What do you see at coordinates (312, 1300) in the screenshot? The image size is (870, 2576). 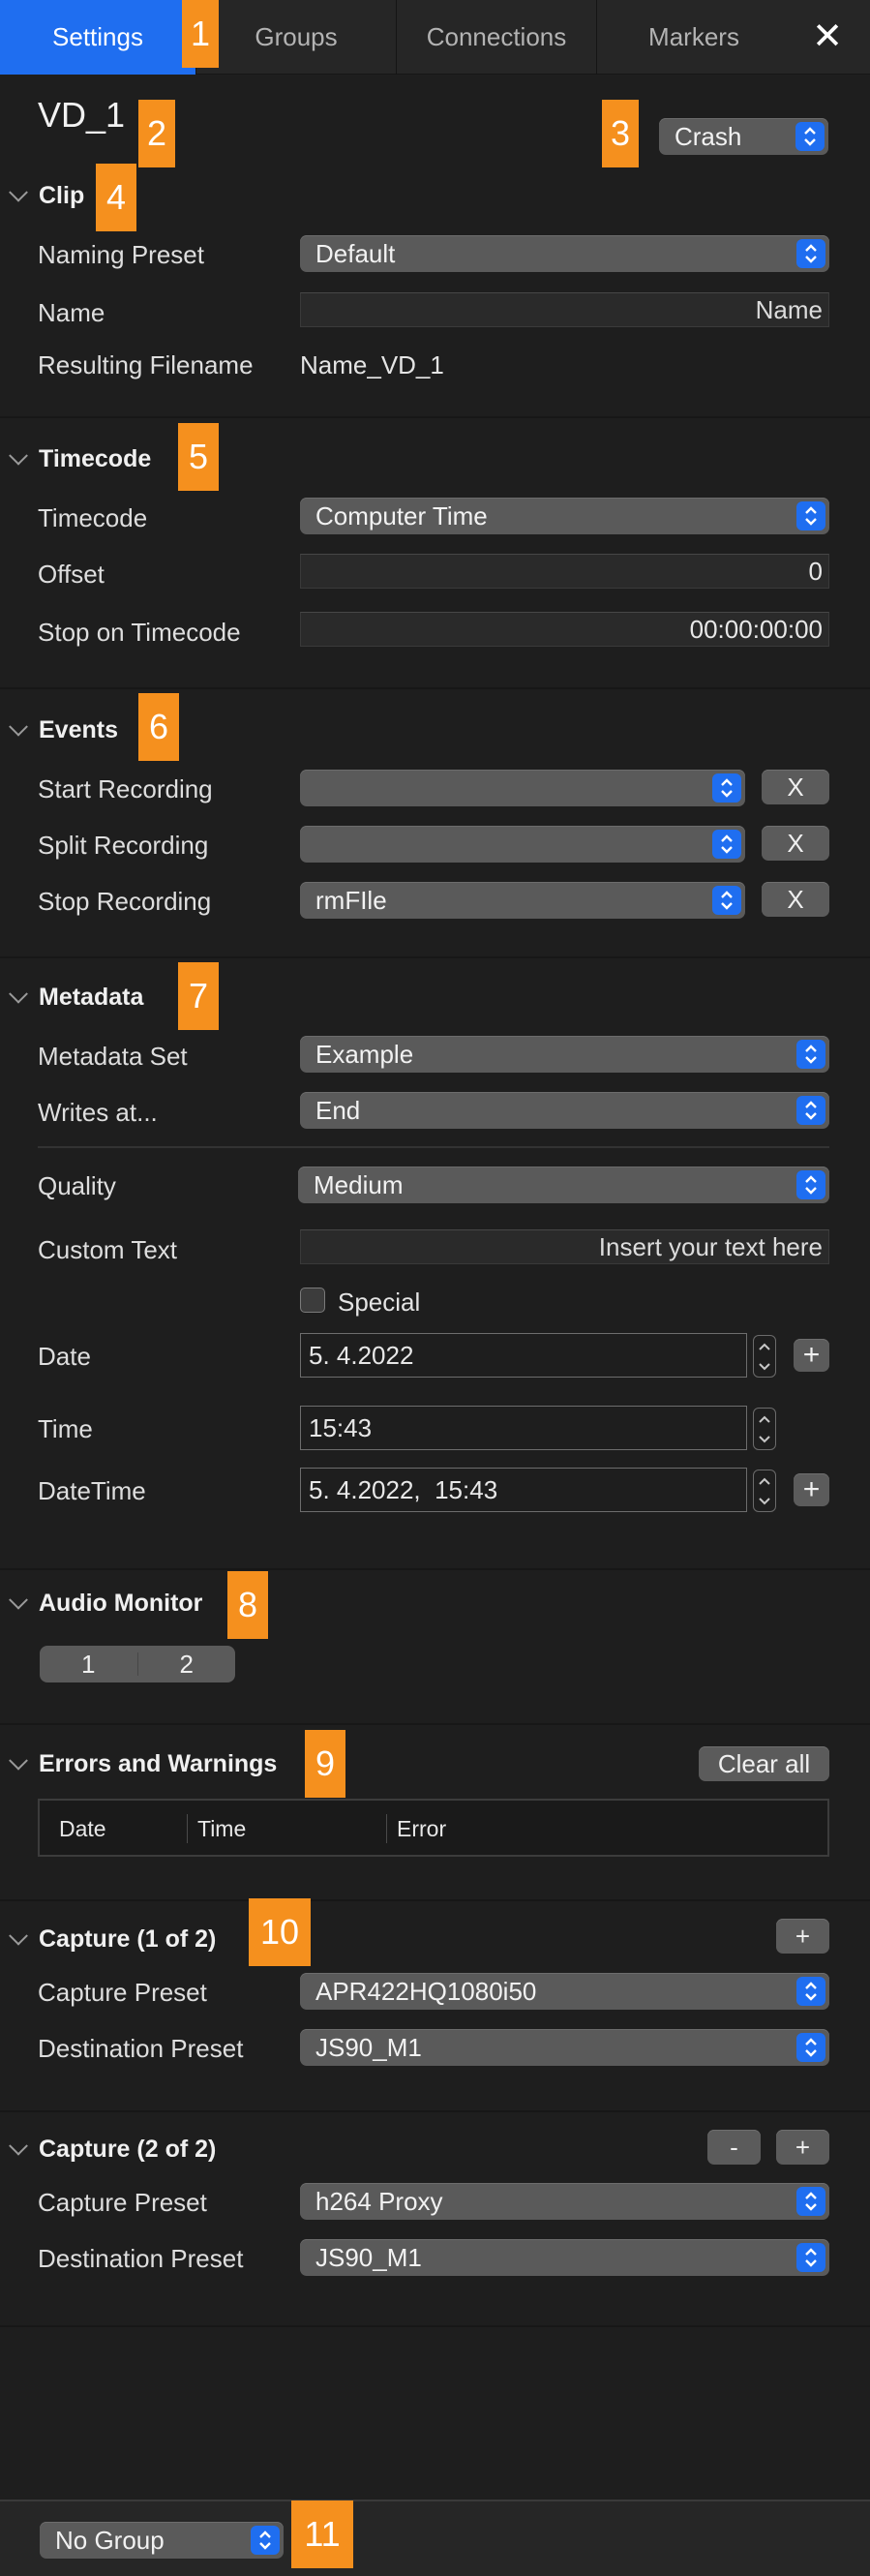 I see `special-checkbox` at bounding box center [312, 1300].